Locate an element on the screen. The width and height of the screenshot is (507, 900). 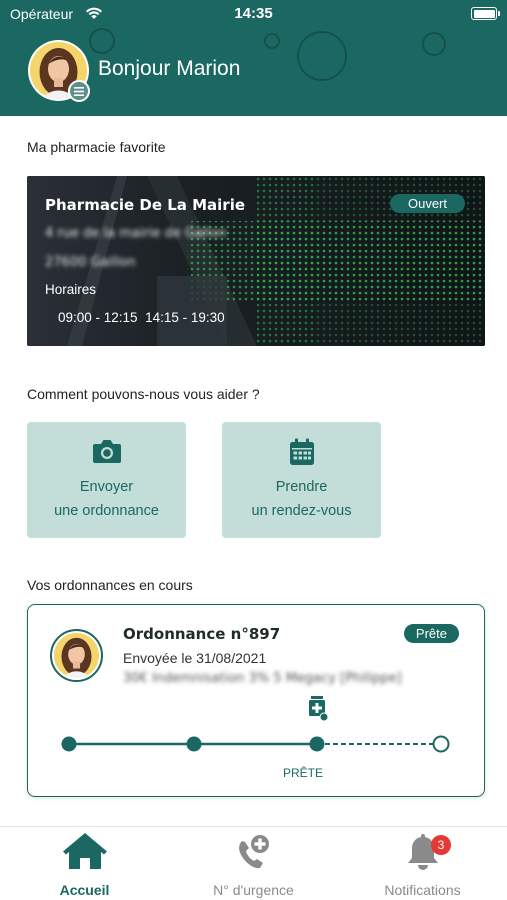
menu-icon is located at coordinates (79, 91).